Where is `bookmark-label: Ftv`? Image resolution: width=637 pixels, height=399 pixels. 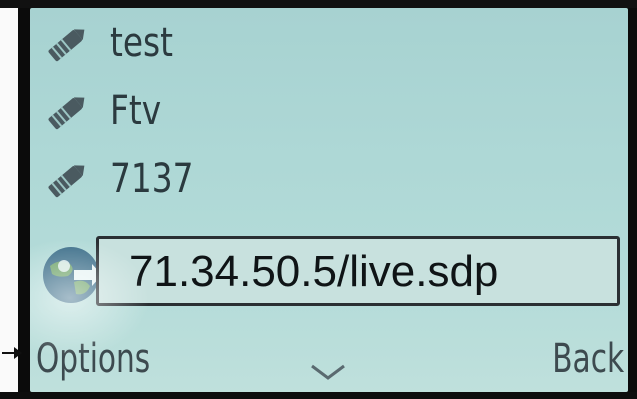
bookmark-label: Ftv is located at coordinates (136, 111).